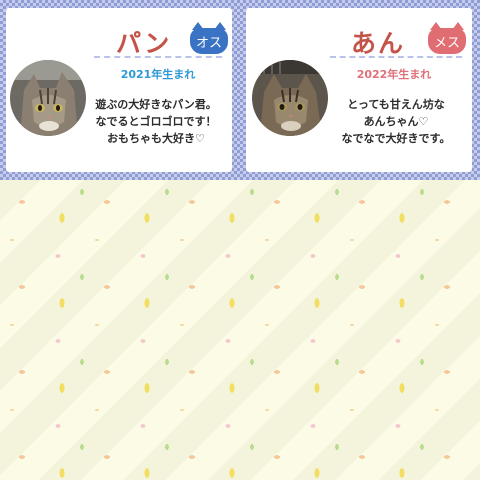  Describe the element at coordinates (208, 43) in the screenshot. I see `sex-label: オス` at that location.